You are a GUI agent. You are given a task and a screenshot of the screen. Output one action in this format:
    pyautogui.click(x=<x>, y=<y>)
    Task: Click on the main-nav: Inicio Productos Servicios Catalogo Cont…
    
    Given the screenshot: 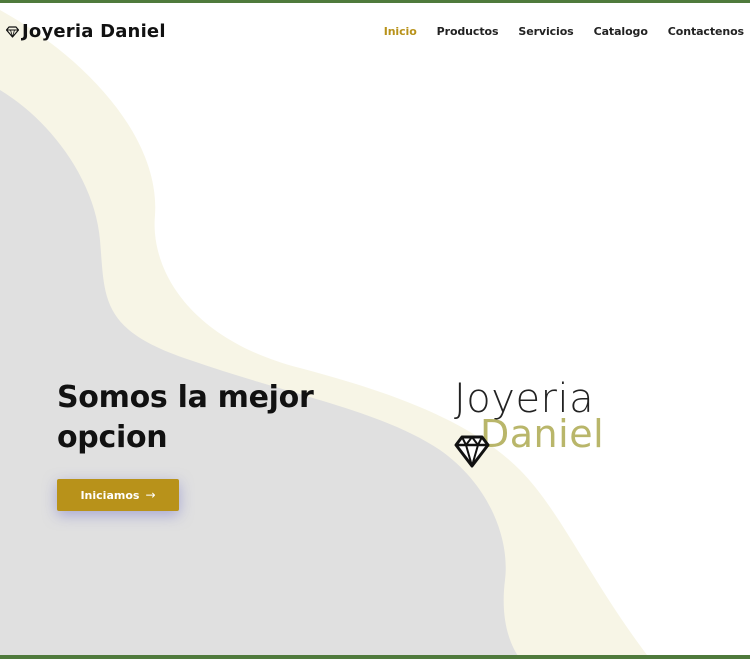 What is the action you would take?
    pyautogui.click(x=554, y=31)
    